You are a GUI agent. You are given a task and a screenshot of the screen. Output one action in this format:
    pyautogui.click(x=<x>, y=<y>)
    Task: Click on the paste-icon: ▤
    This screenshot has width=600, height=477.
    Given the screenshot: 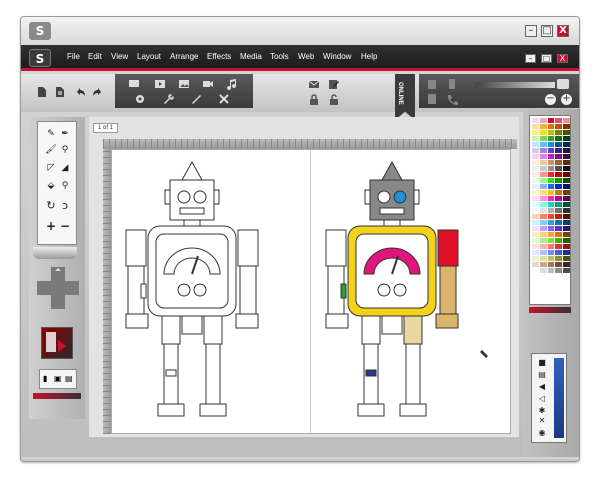 What is the action you would take?
    pyautogui.click(x=69, y=378)
    